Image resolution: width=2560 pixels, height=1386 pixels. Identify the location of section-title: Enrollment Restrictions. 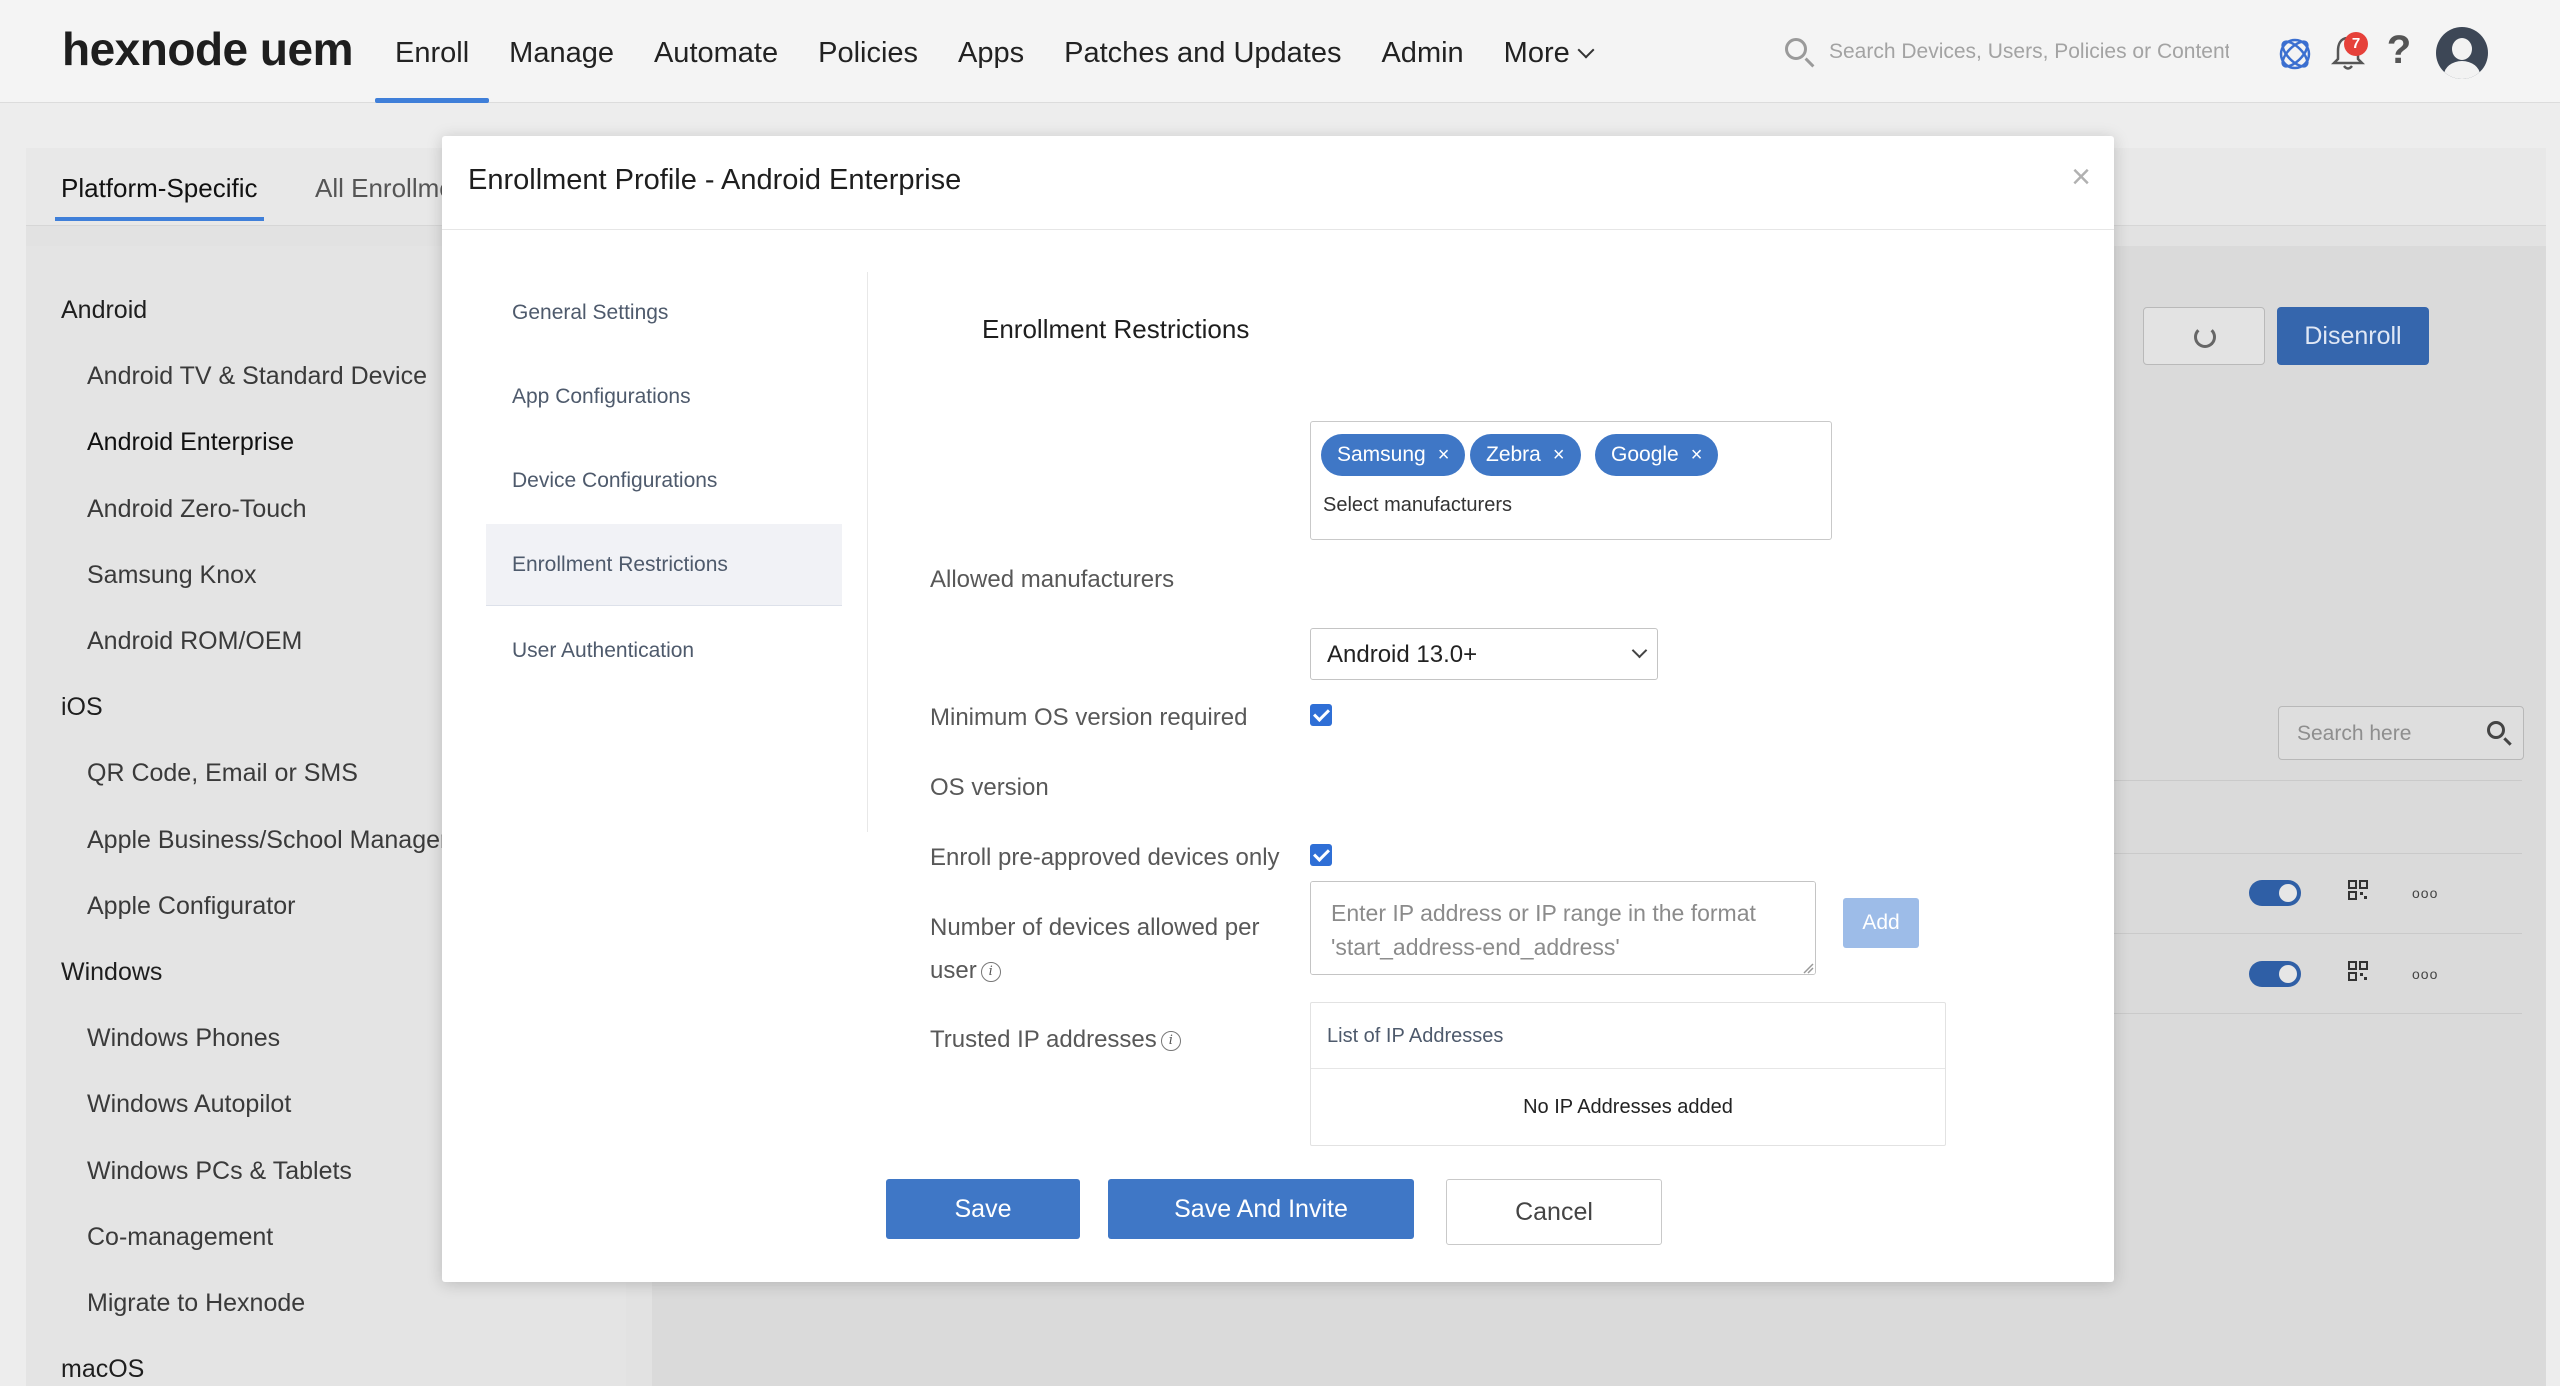
(1116, 329).